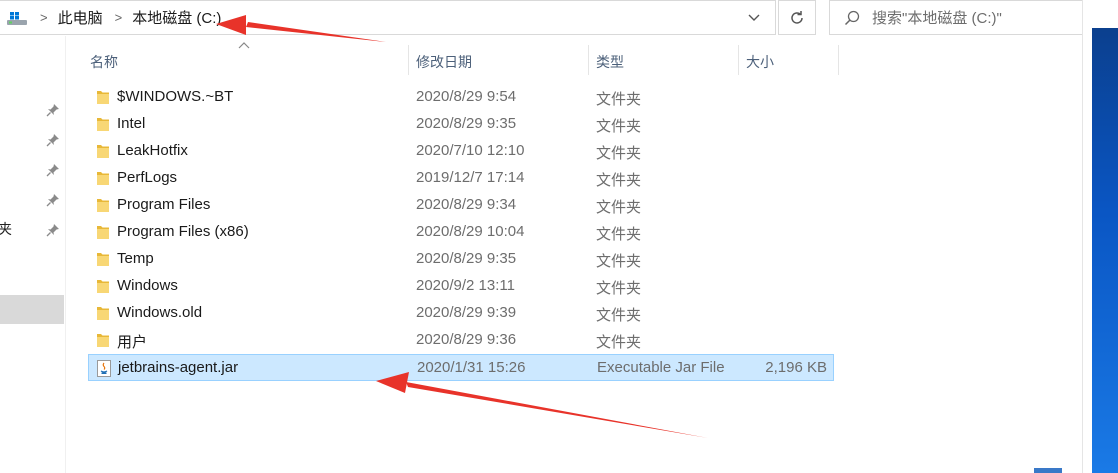 Image resolution: width=1118 pixels, height=473 pixels. I want to click on refresh-icon, so click(797, 17).